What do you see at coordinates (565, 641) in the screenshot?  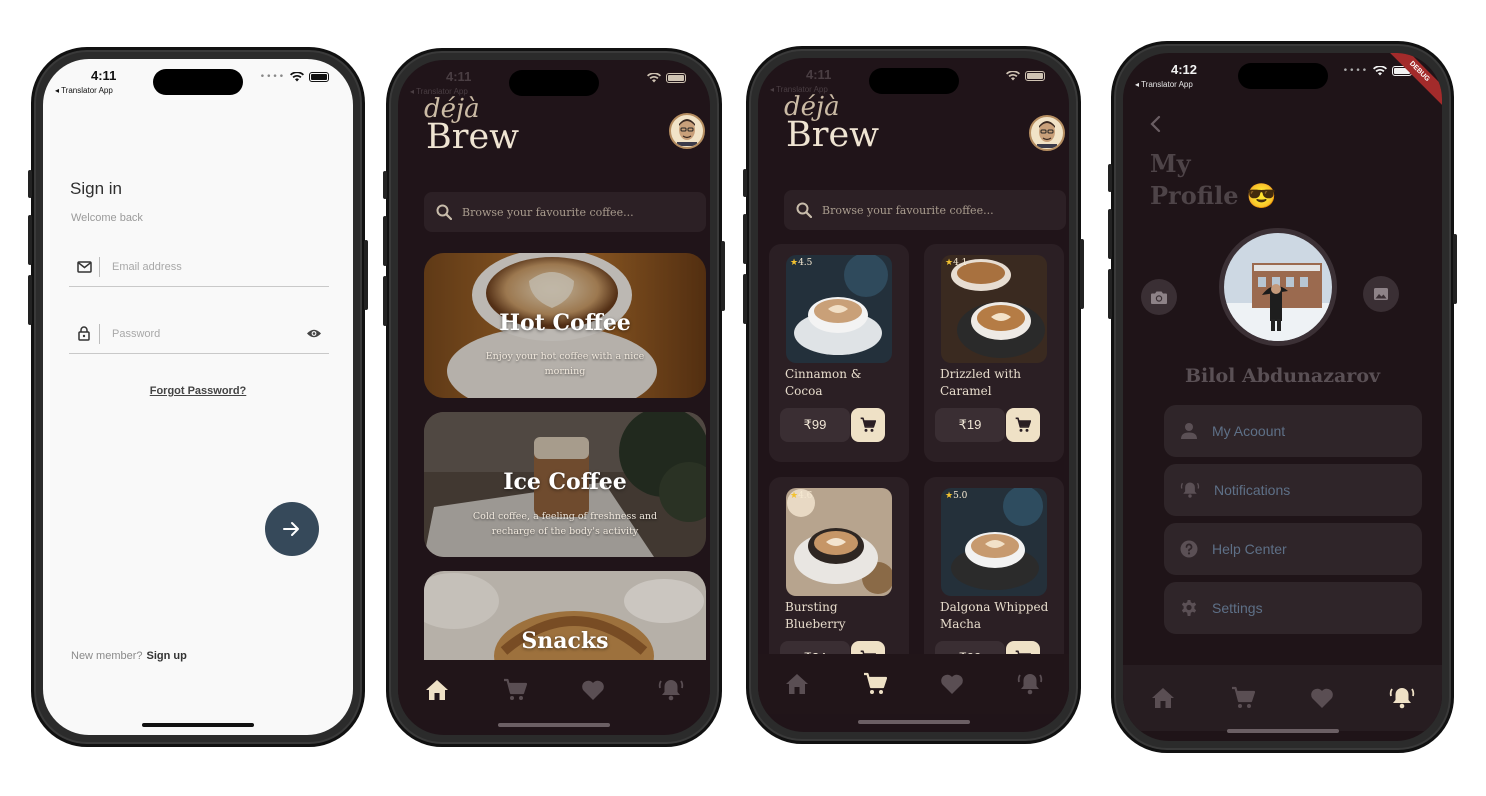 I see `category-title: Snacks` at bounding box center [565, 641].